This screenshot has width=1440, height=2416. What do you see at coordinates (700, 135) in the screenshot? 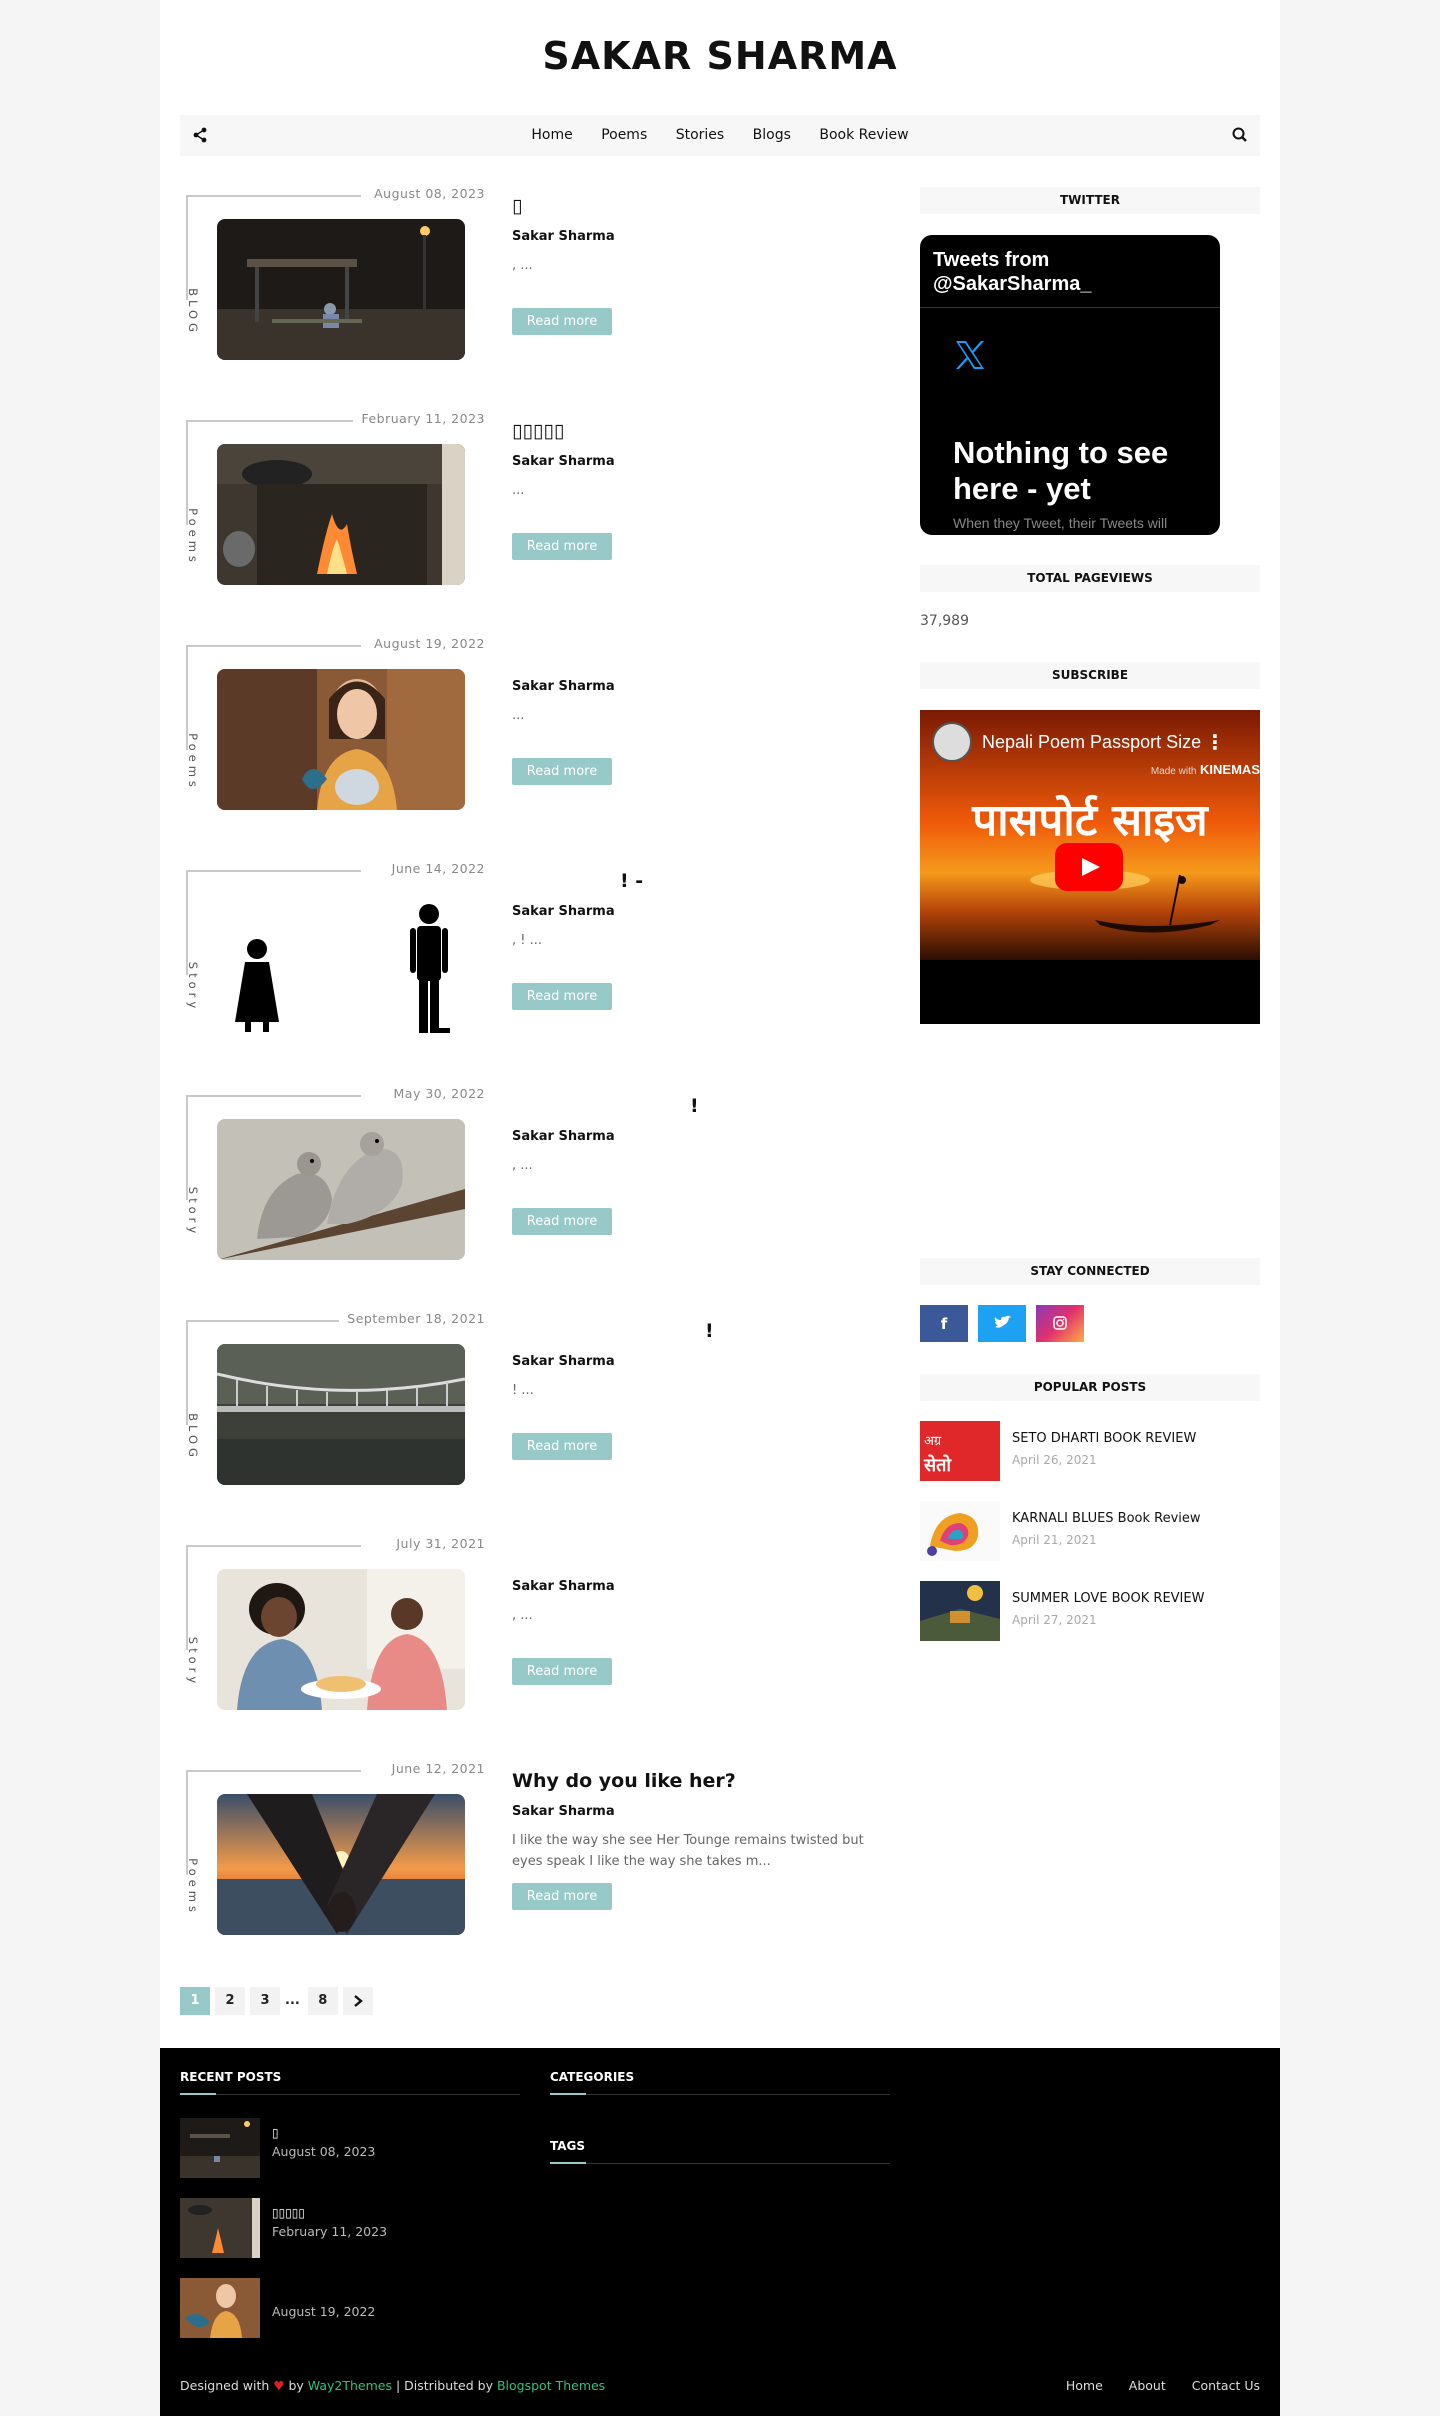
I see `nav-item-stories: Stories` at bounding box center [700, 135].